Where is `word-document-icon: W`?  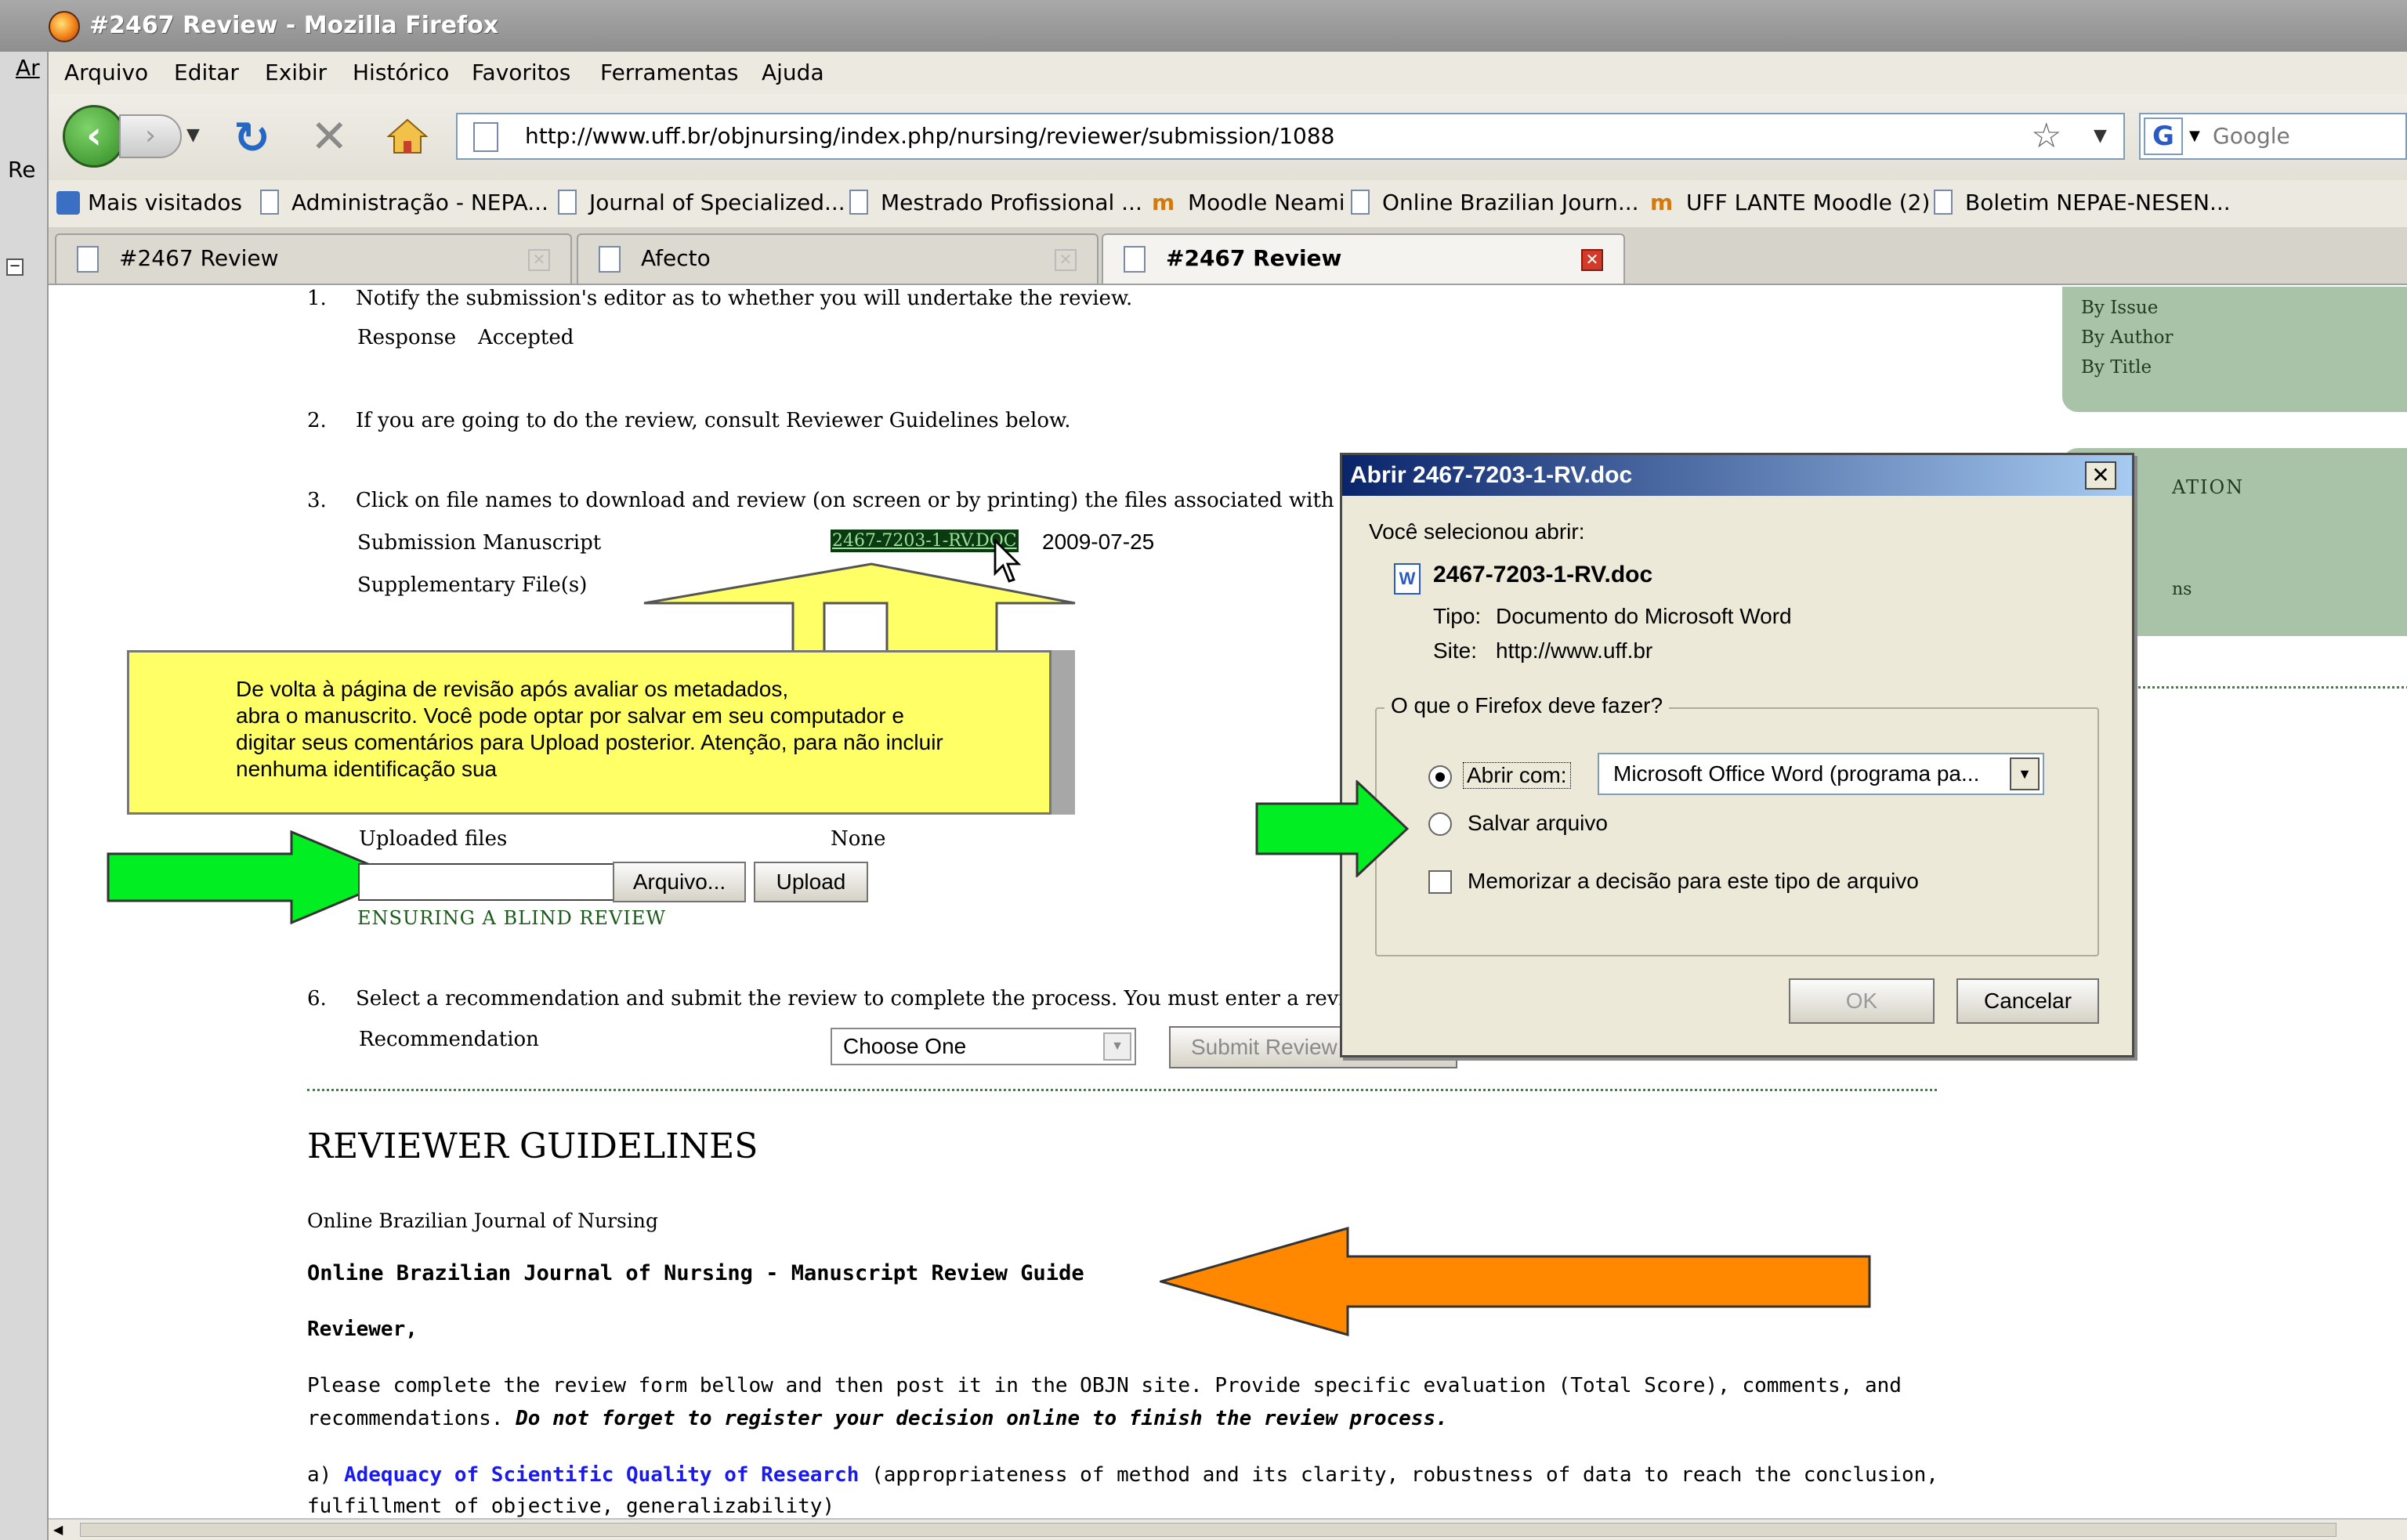 word-document-icon: W is located at coordinates (1407, 579).